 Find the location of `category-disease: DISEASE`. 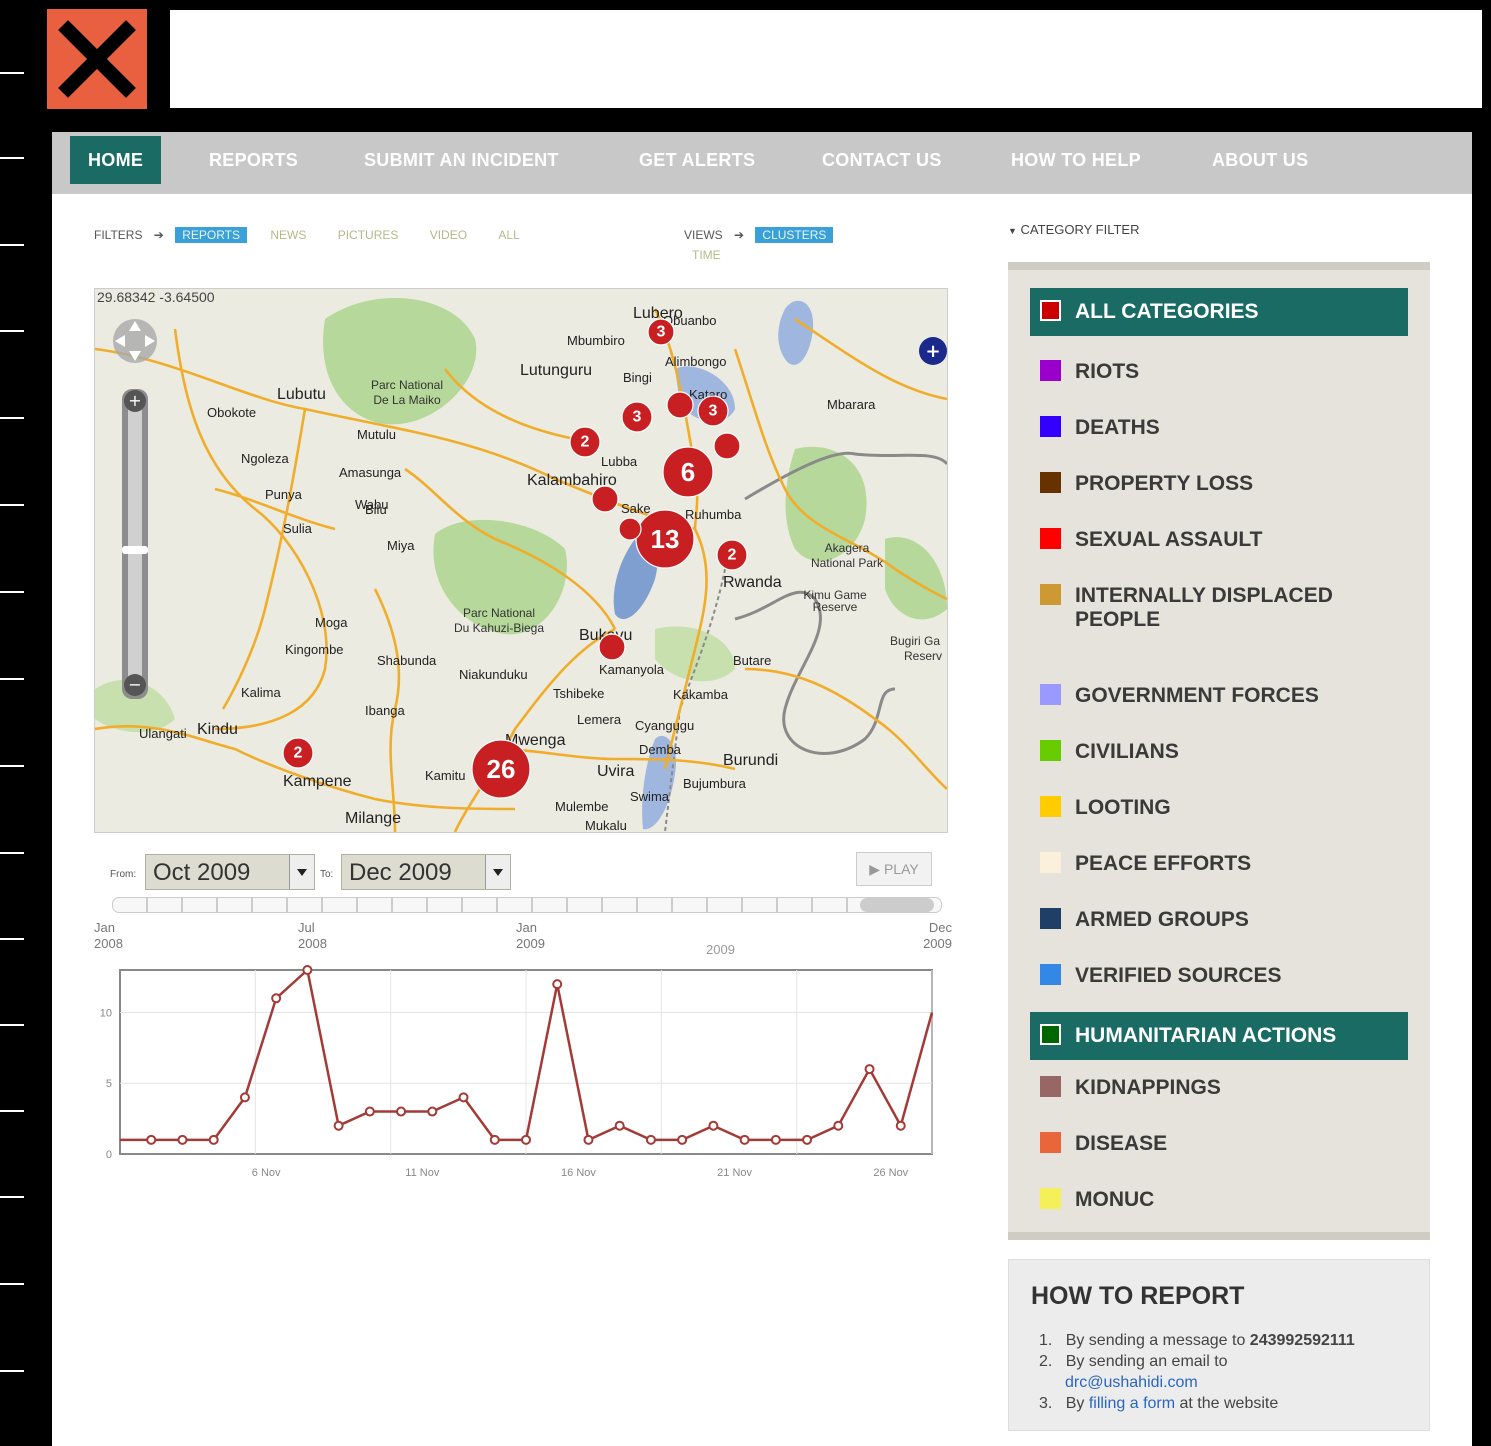

category-disease: DISEASE is located at coordinates (1219, 1144).